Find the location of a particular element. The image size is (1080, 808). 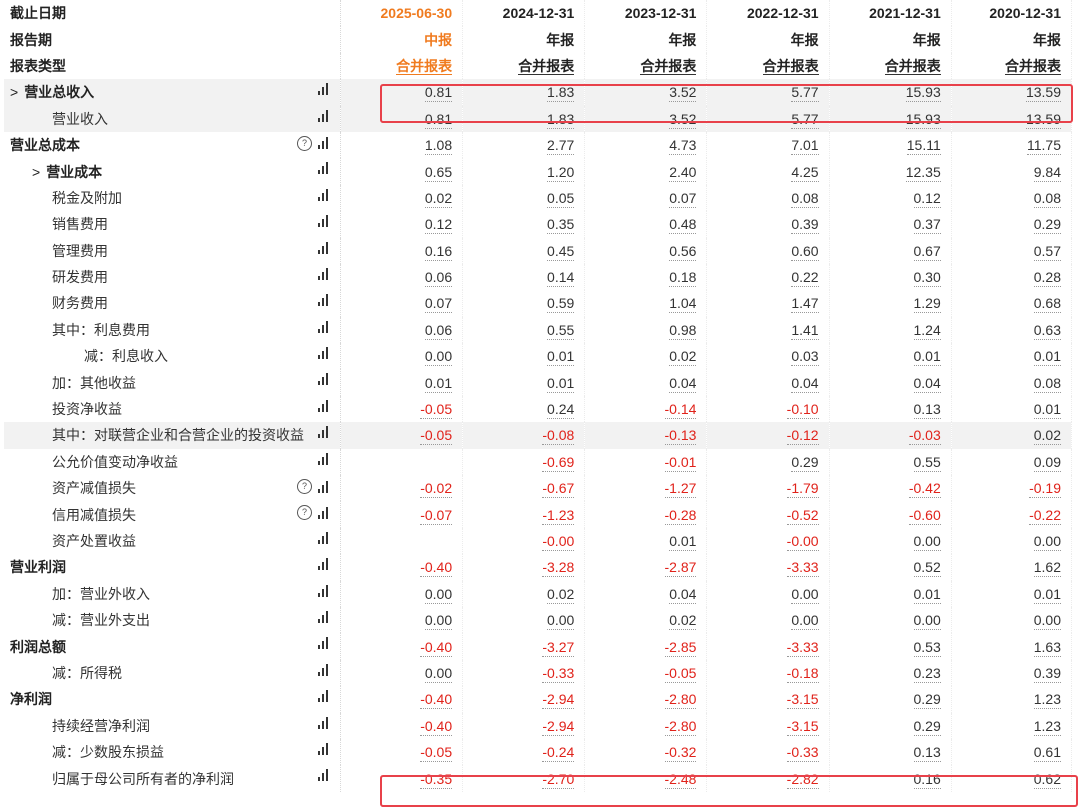

value-cell: 0.63 is located at coordinates (1012, 330).